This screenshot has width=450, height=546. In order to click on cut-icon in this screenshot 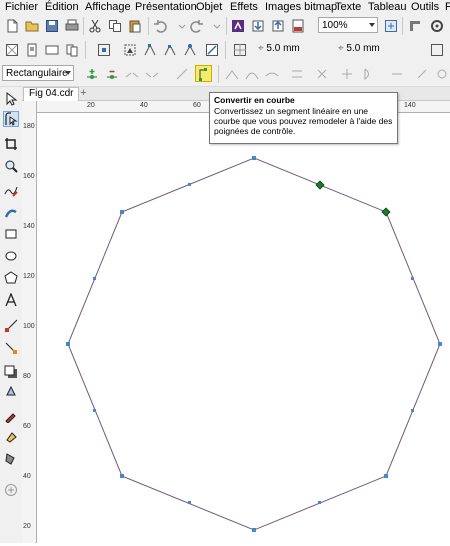, I will do `click(95, 26)`.